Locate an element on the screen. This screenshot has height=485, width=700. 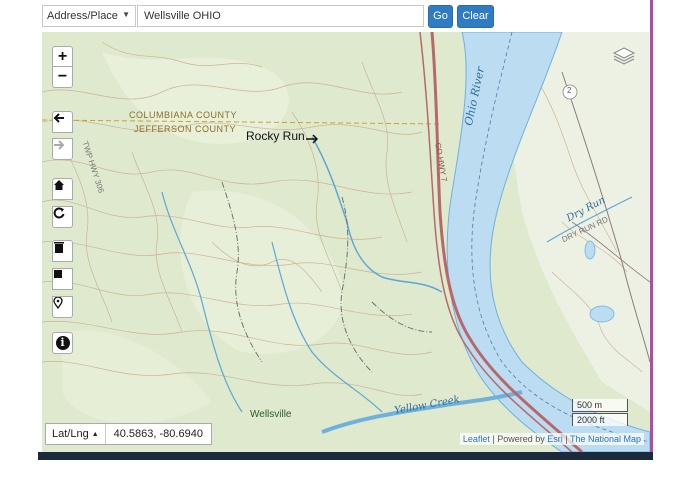
coordinate-readout: Lat/Lng ▲ 40.5863, -80.6940 is located at coordinates (128, 434).